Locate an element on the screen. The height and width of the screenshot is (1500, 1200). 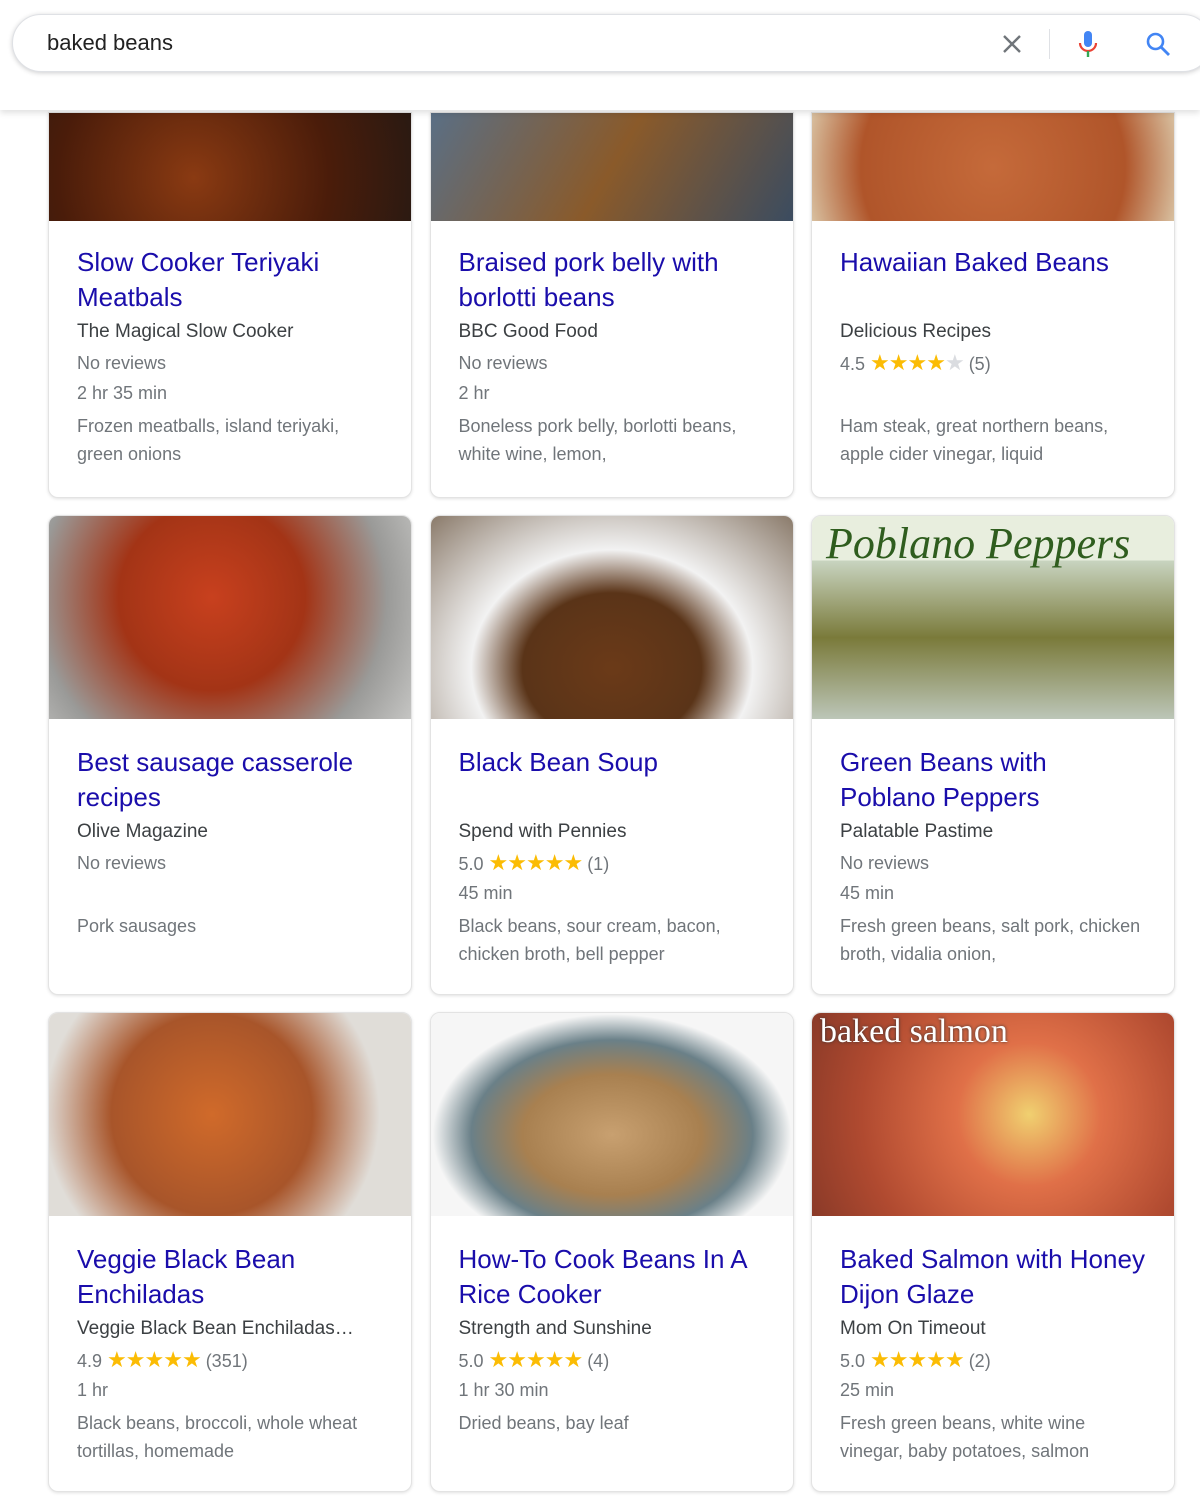
rating-value: 4.9 is located at coordinates (90, 1361).